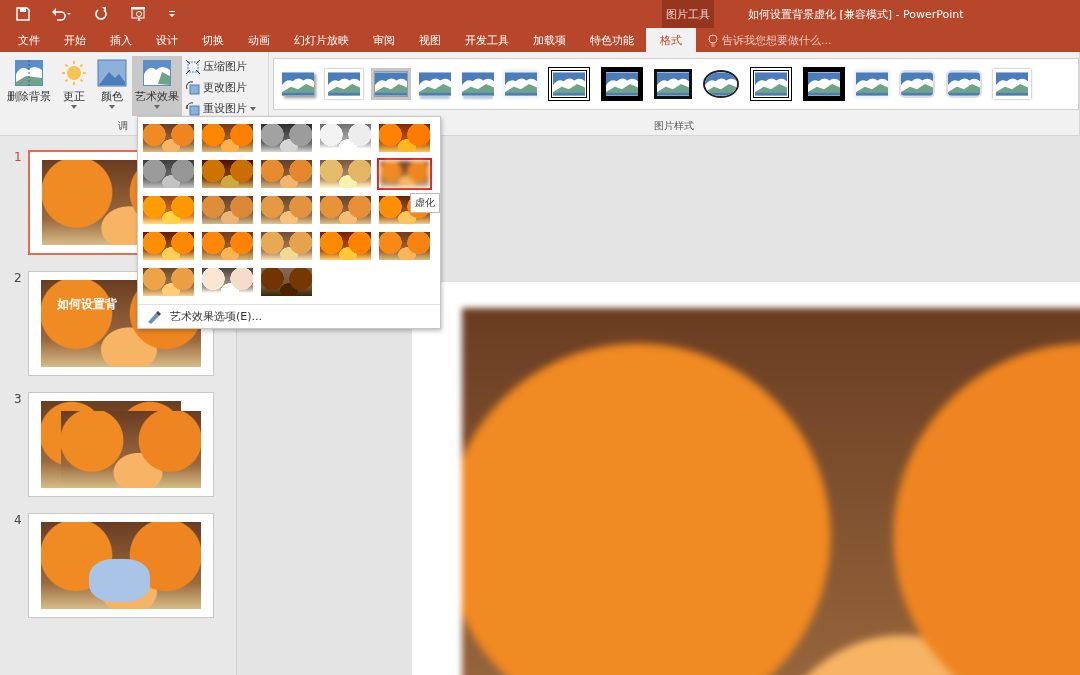 This screenshot has width=1080, height=675. What do you see at coordinates (29, 40) in the screenshot?
I see `ribbon-tab: 文件` at bounding box center [29, 40].